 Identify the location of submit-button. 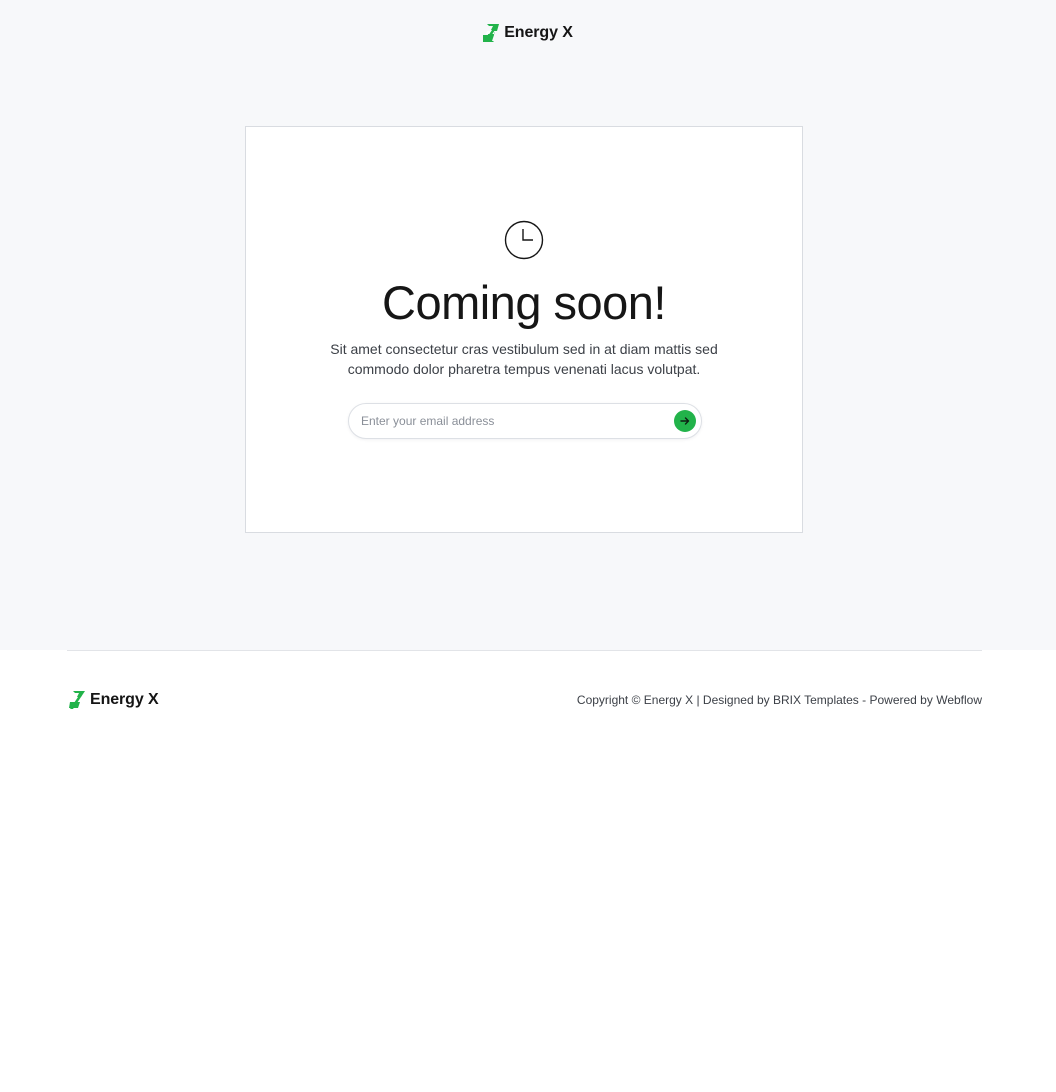
(685, 421).